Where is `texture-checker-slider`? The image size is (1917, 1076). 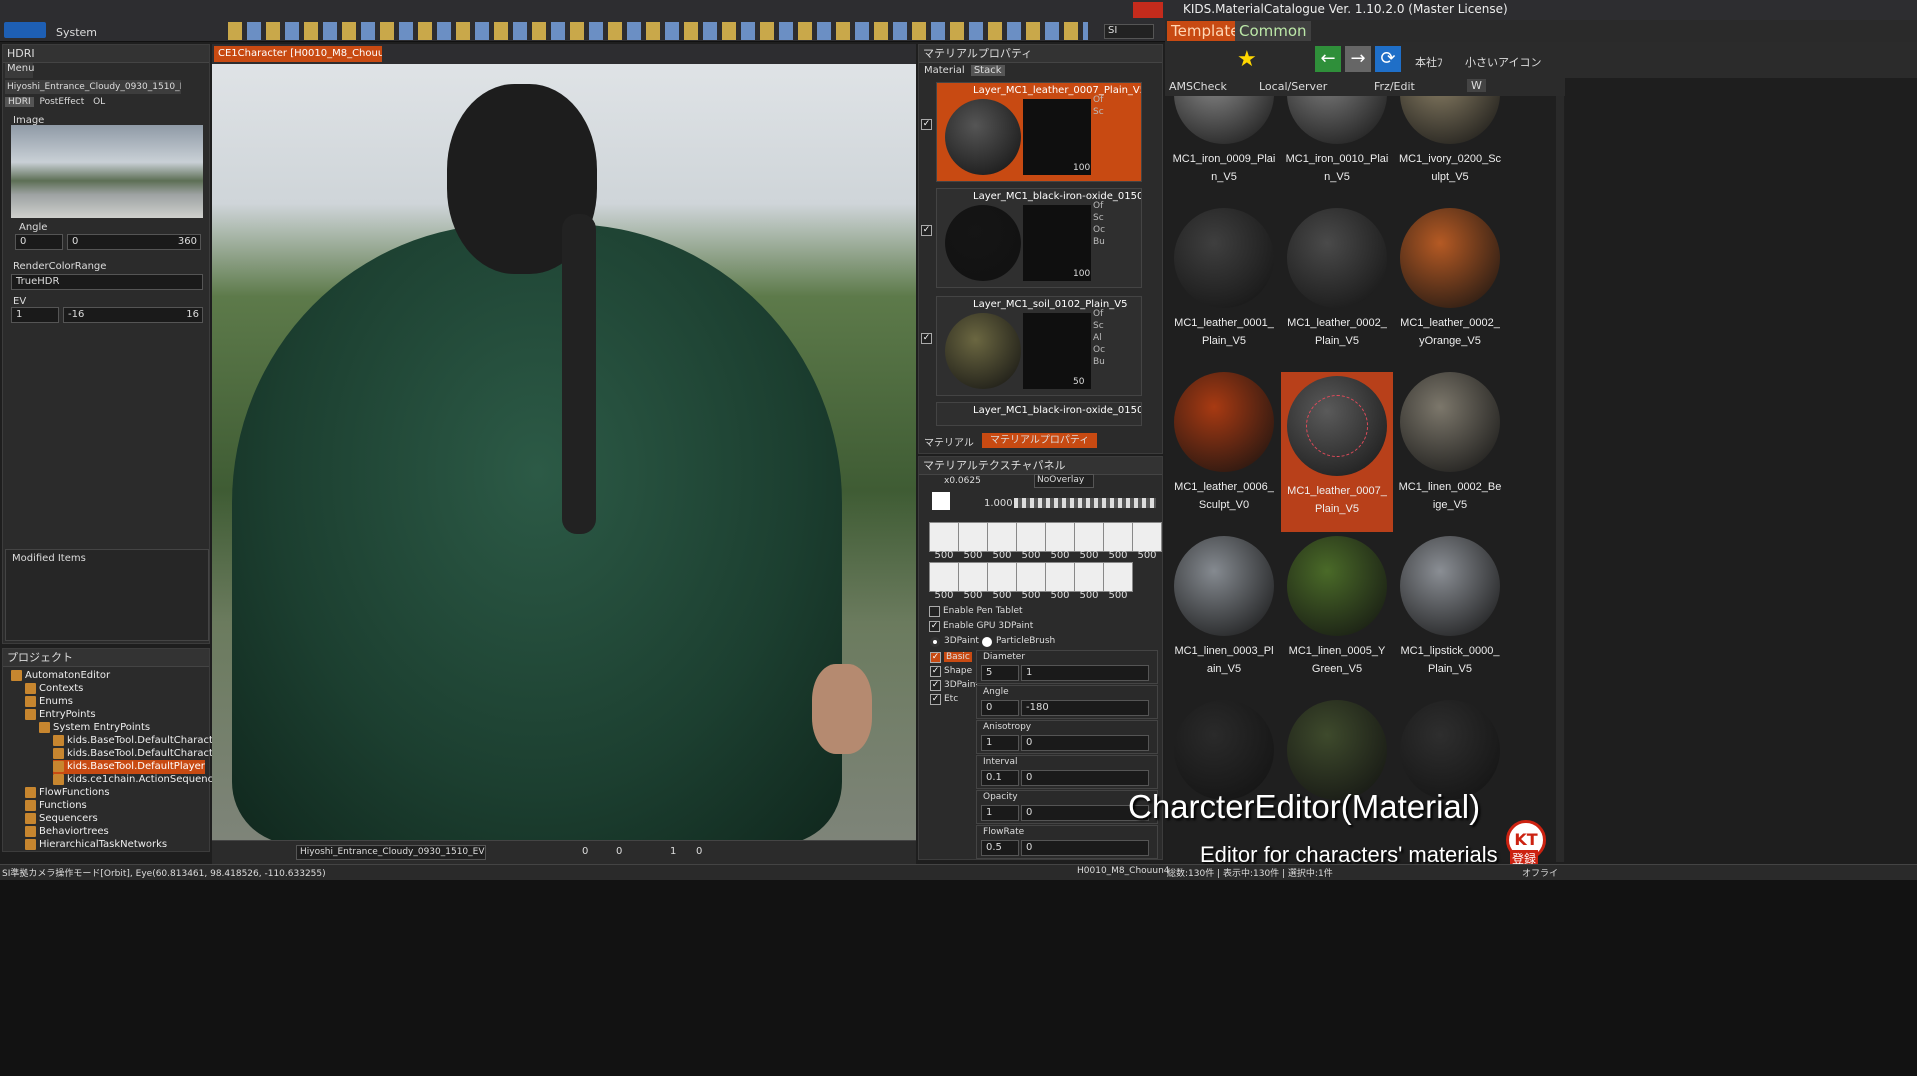 texture-checker-slider is located at coordinates (1085, 503).